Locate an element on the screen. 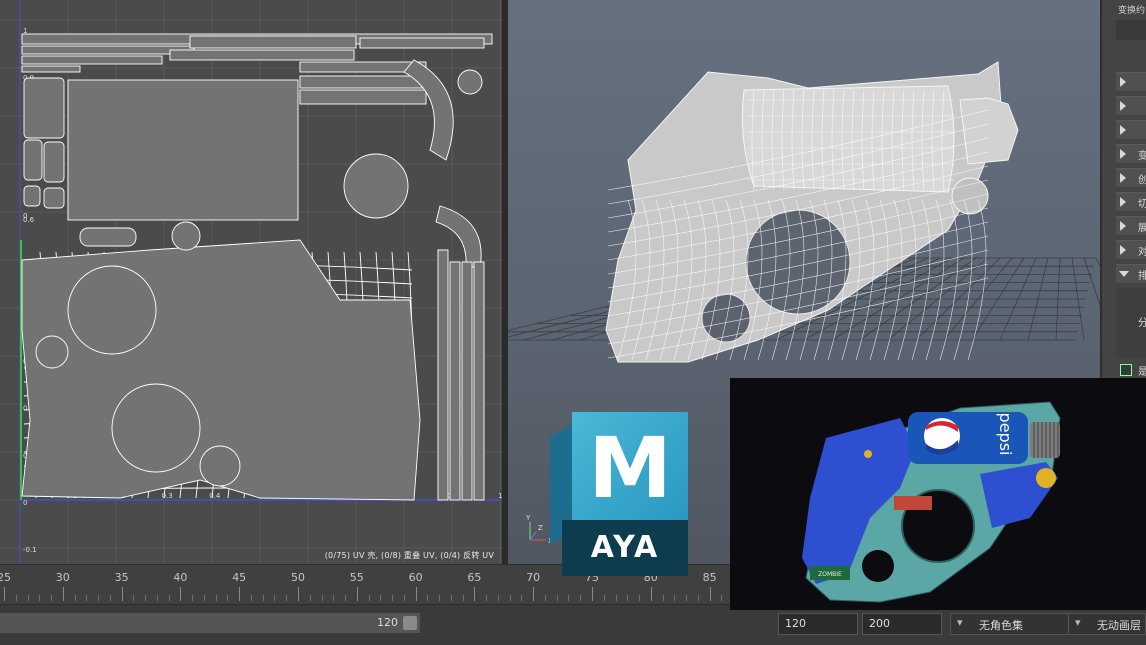 The width and height of the screenshot is (1146, 645). time-slider-tick-label: 60 is located at coordinates (415, 577).